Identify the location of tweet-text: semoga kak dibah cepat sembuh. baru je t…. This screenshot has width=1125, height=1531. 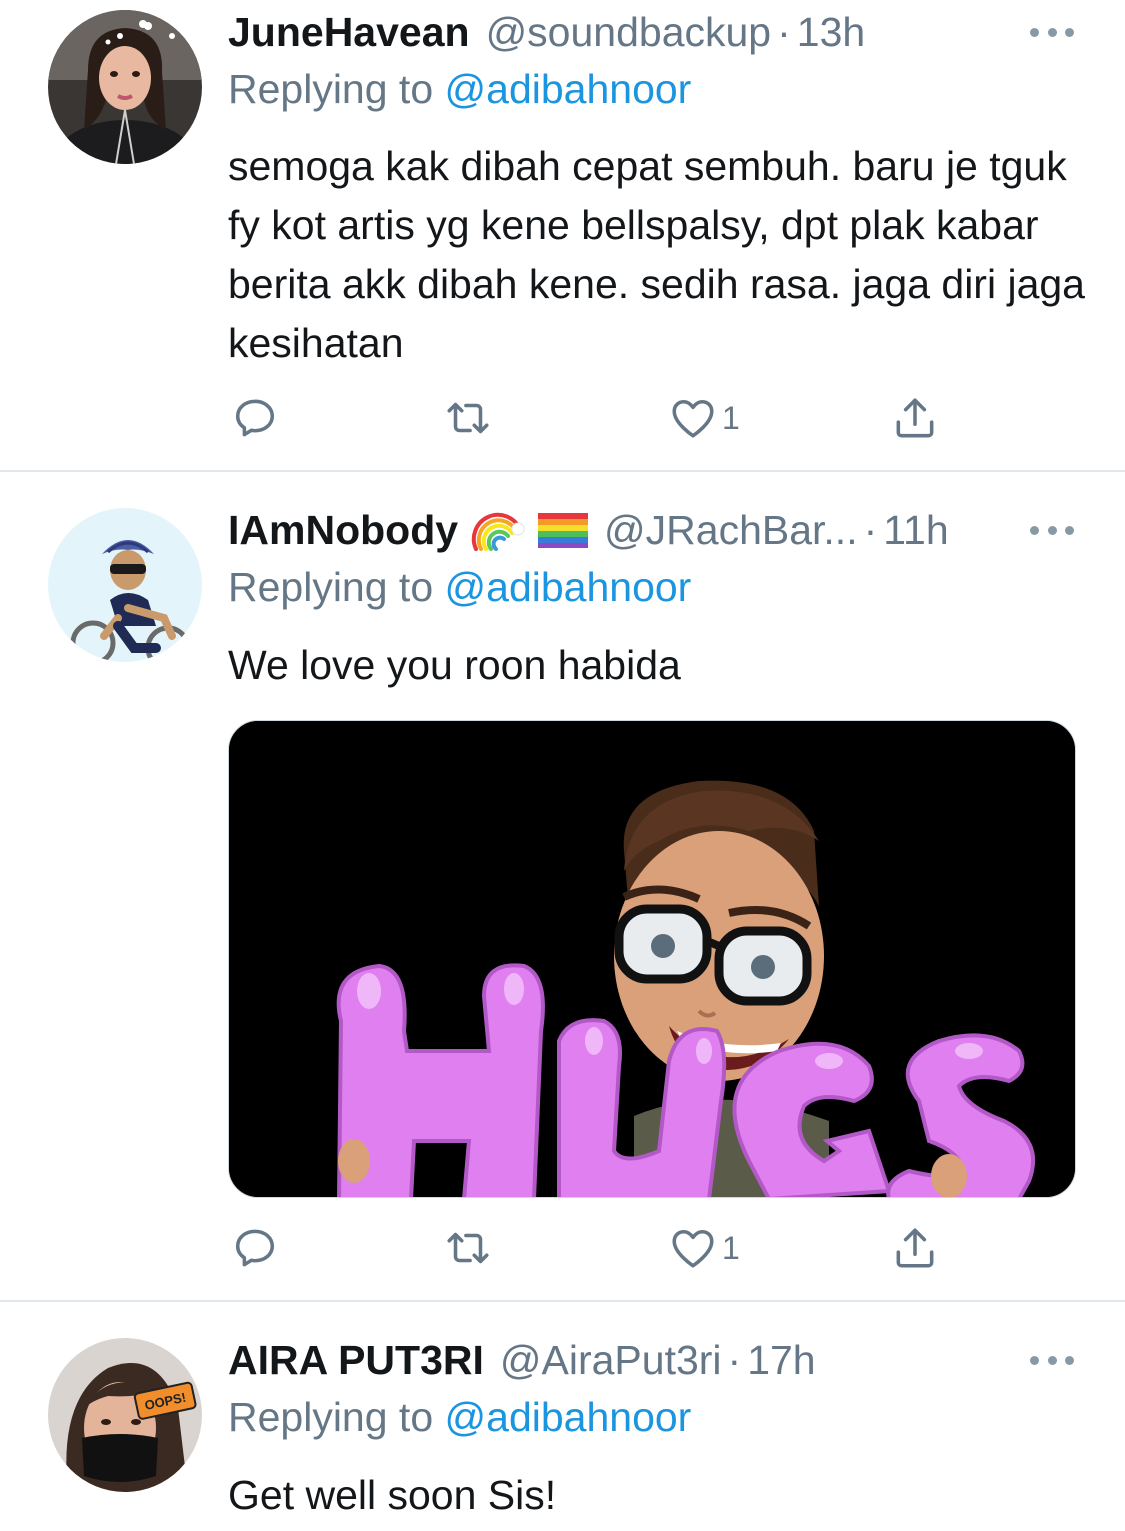
(656, 254).